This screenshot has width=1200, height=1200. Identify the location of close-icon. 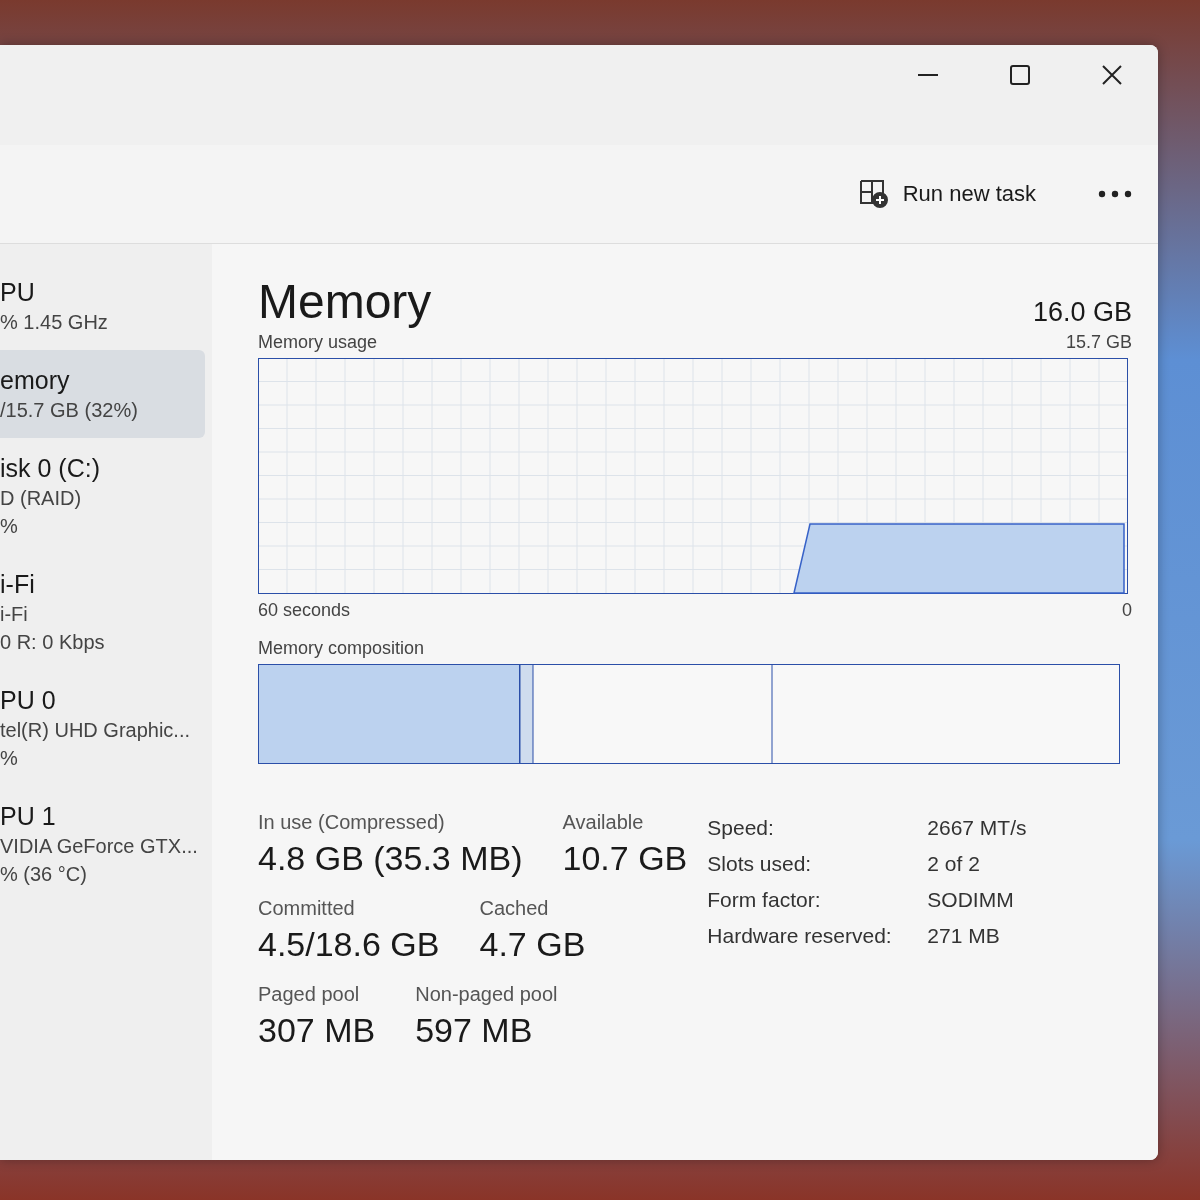
(1112, 75).